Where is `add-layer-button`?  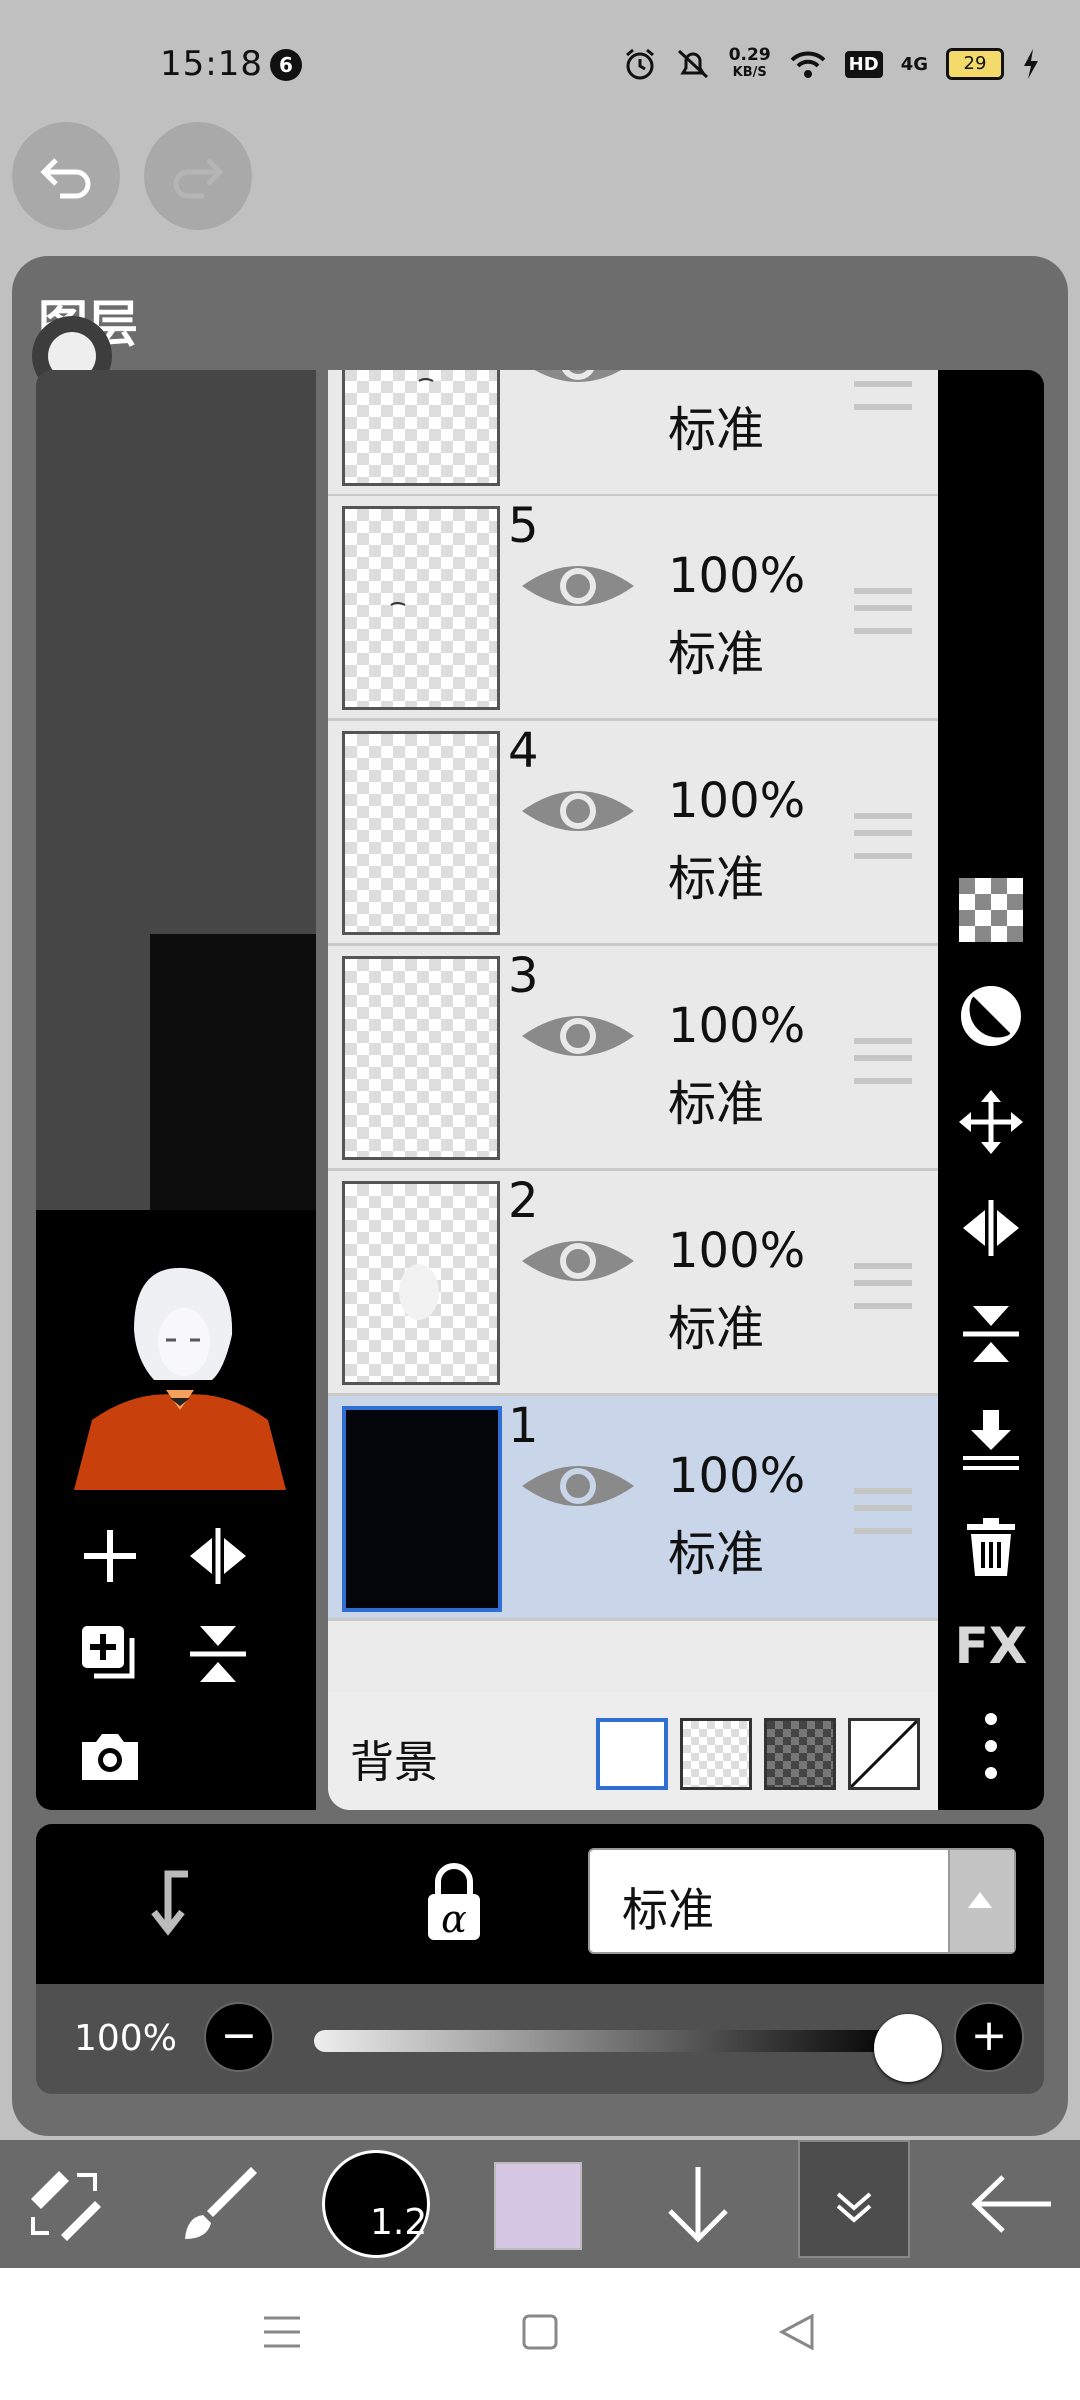 add-layer-button is located at coordinates (110, 1556).